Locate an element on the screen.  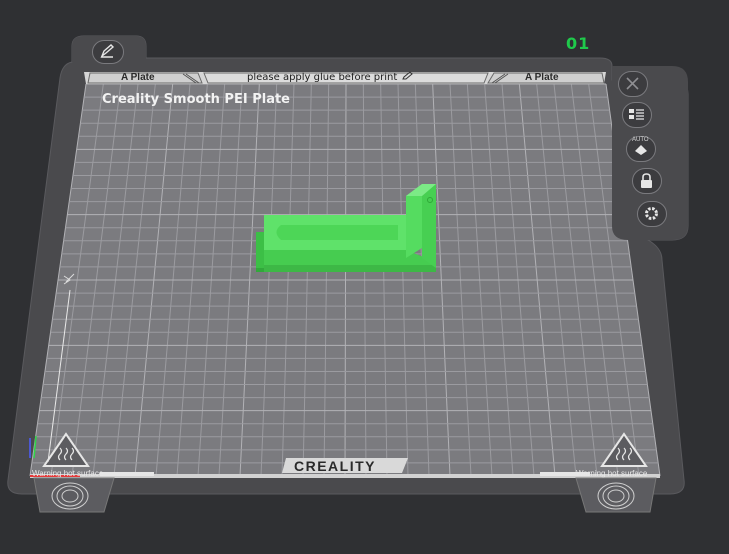
gear-icon is located at coordinates (651, 213).